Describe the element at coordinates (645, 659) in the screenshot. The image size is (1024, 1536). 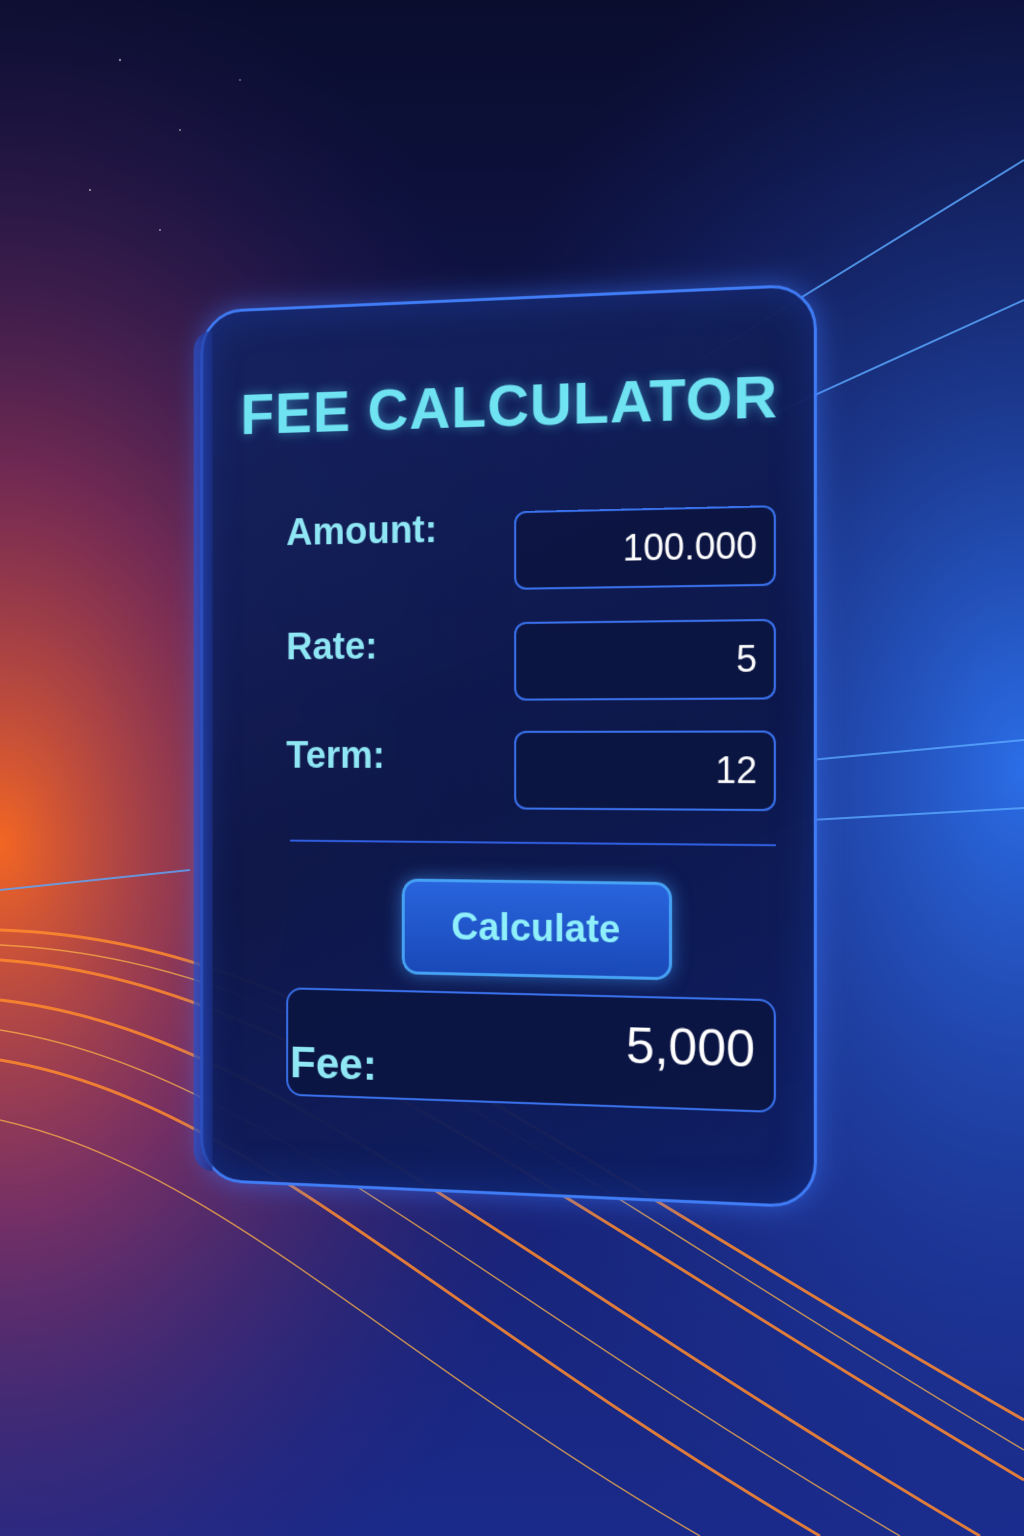
I see `rate-input: 5` at that location.